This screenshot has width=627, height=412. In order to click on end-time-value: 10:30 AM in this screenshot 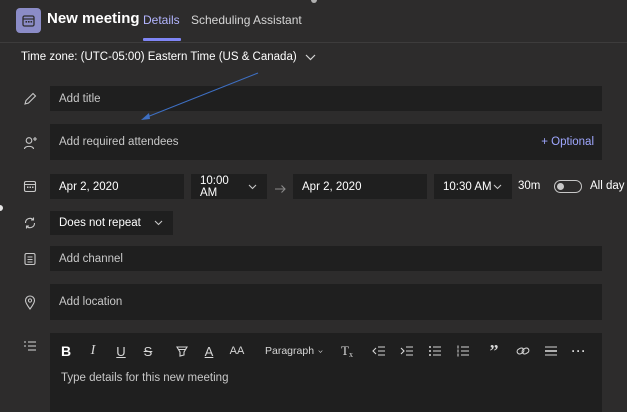, I will do `click(467, 186)`.